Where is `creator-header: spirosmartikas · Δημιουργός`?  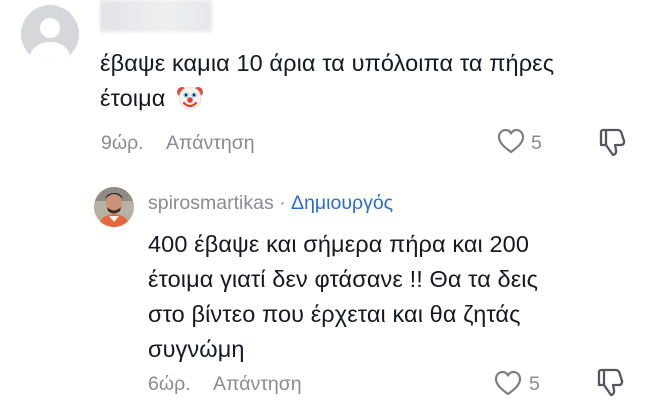 creator-header: spirosmartikas · Δημιουργός is located at coordinates (270, 203).